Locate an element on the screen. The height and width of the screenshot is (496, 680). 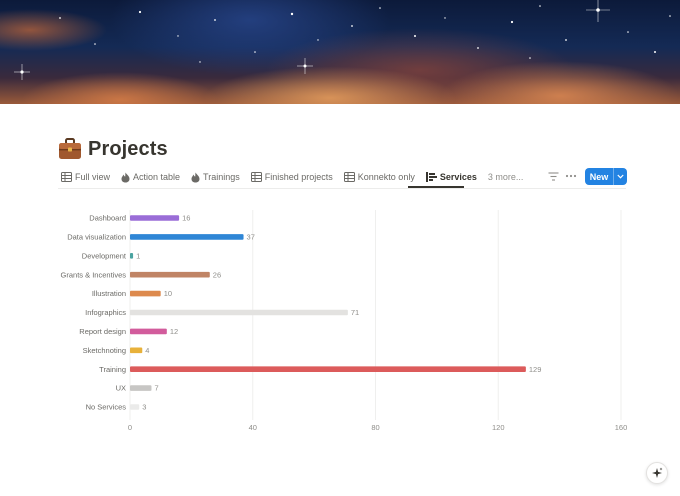
new-button: New is located at coordinates (606, 176).